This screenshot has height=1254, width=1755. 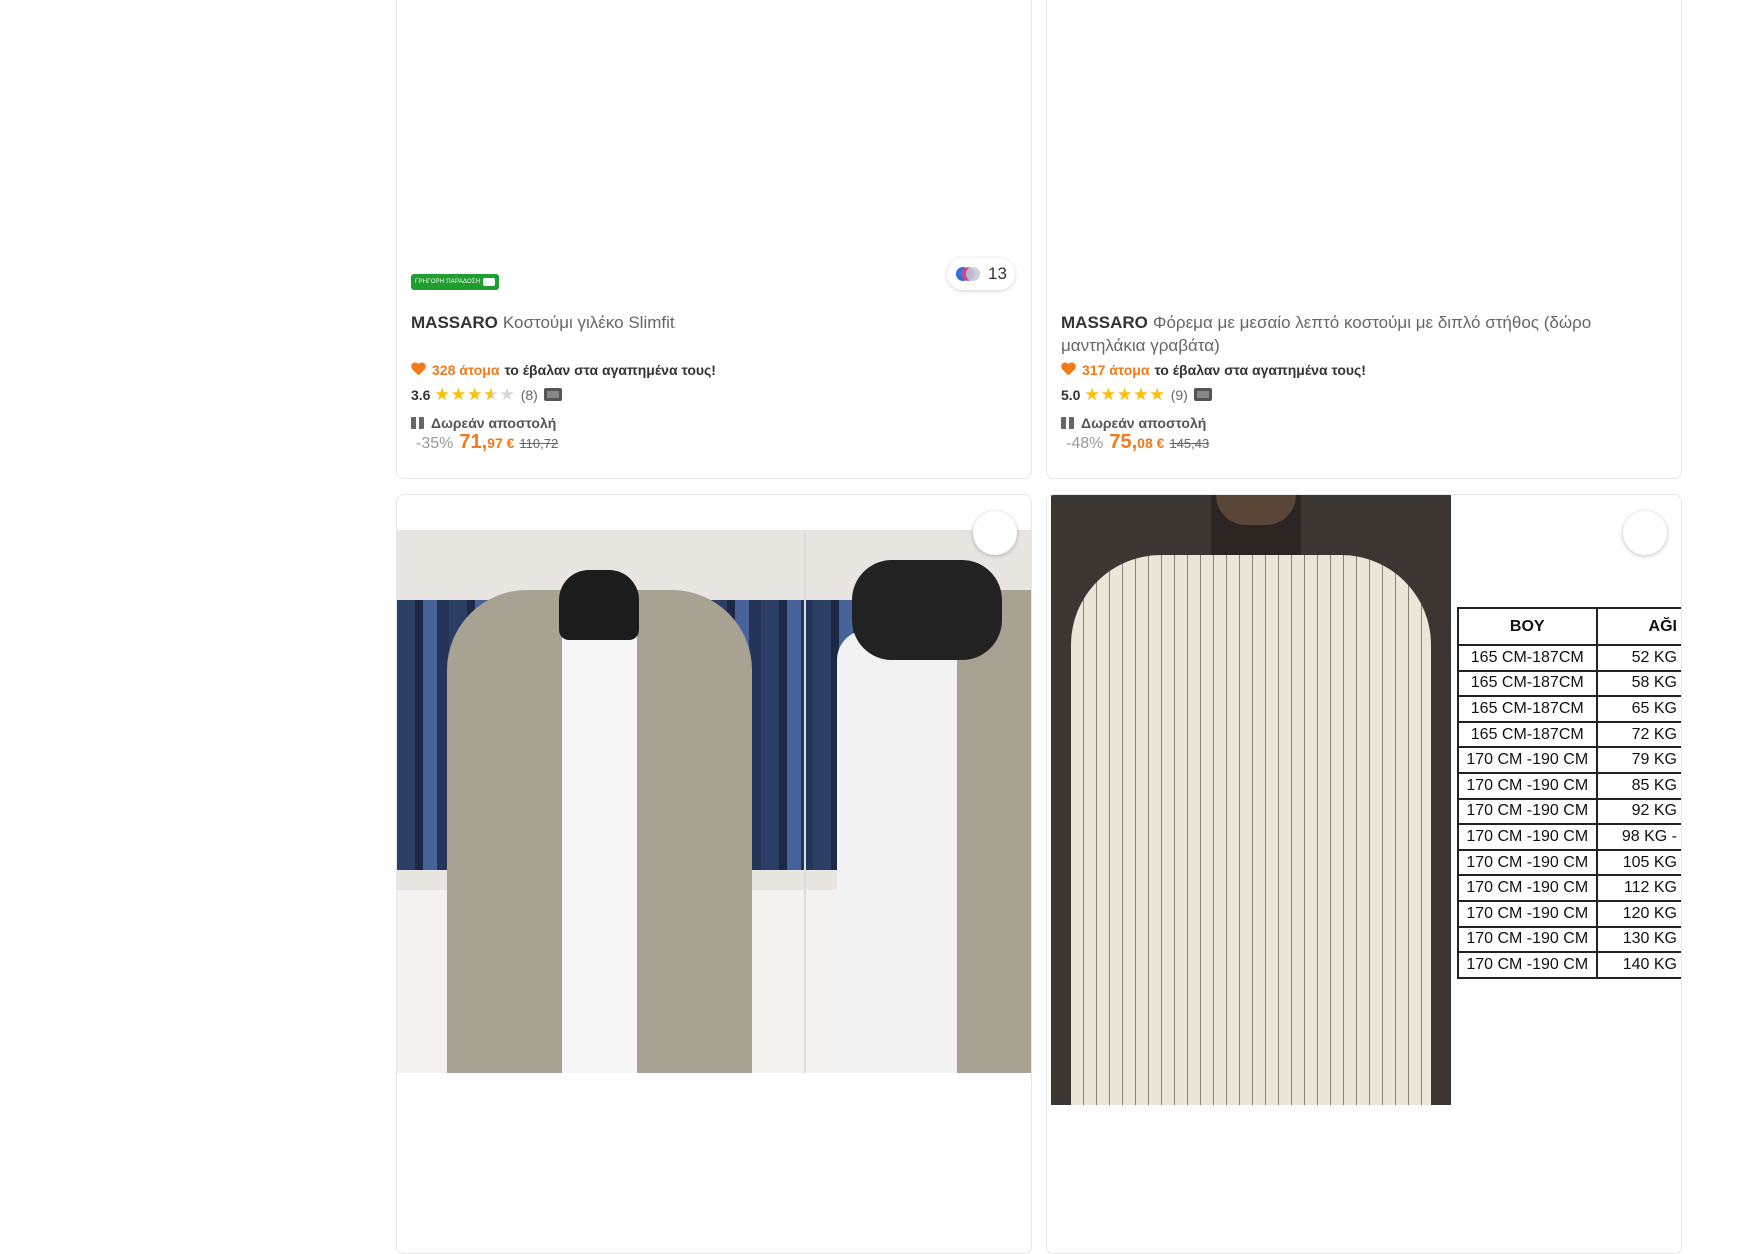 I want to click on rating: 3.6 ★★★★★★★★★★ (8), so click(x=486, y=394).